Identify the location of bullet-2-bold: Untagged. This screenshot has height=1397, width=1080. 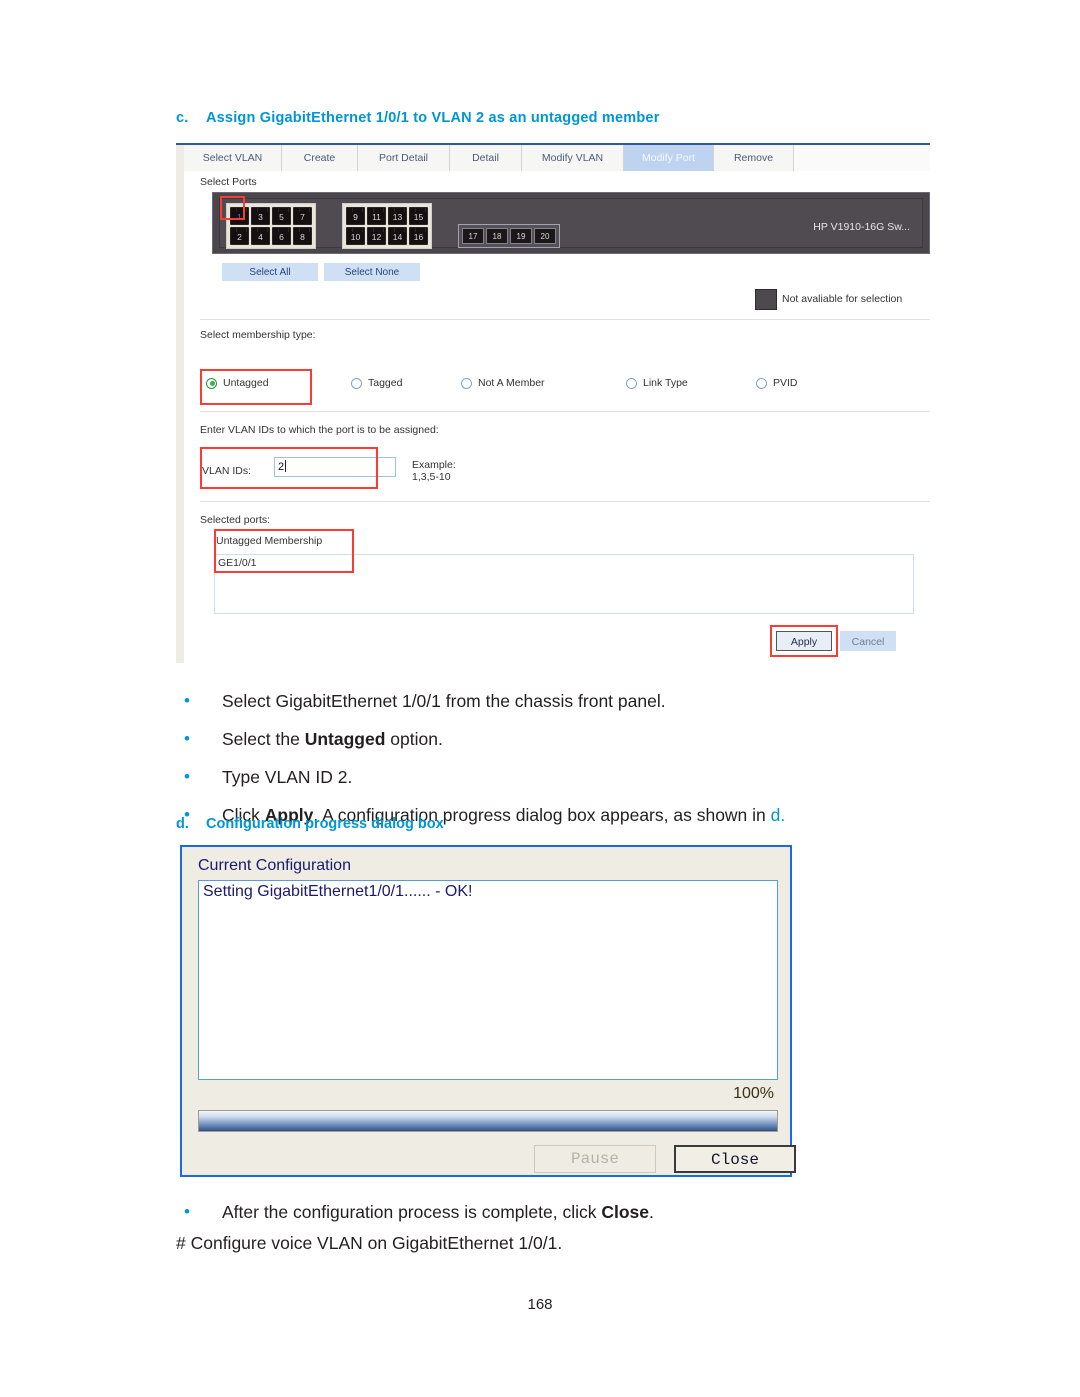
(345, 739).